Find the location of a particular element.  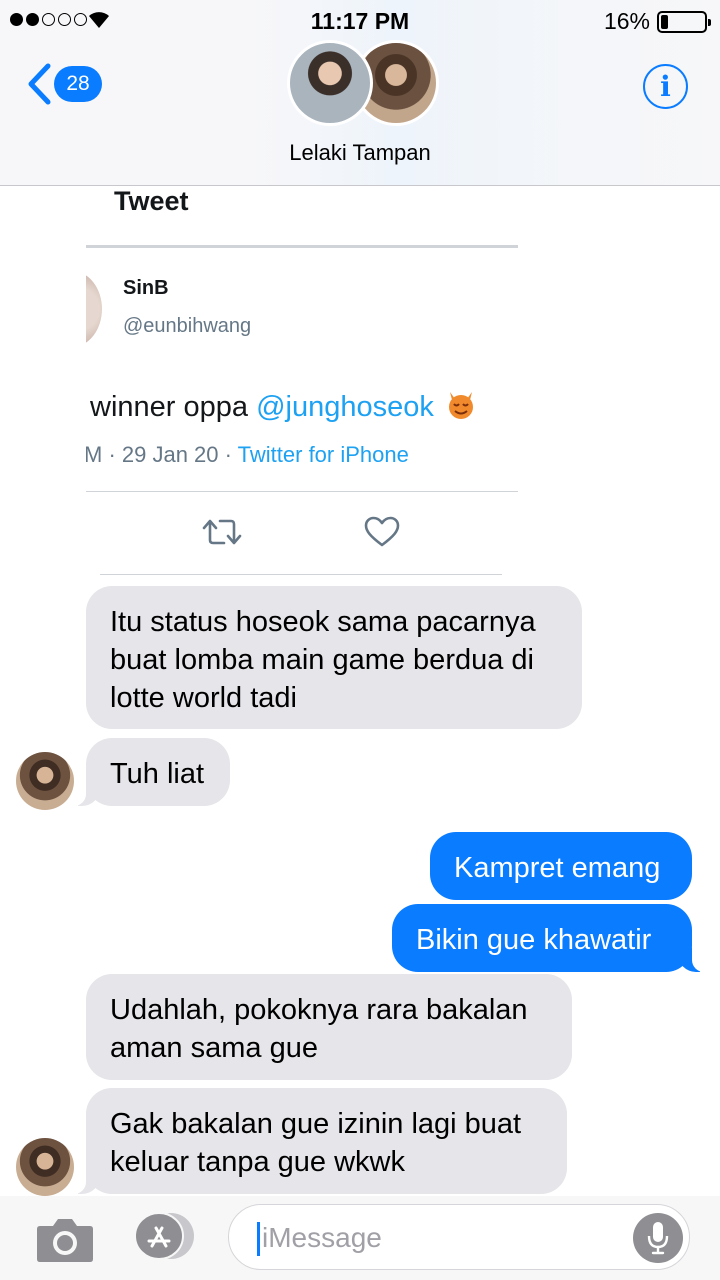

conversation-header: 11:17 PM 16% 28 Lelaki Tampan i is located at coordinates (360, 93).